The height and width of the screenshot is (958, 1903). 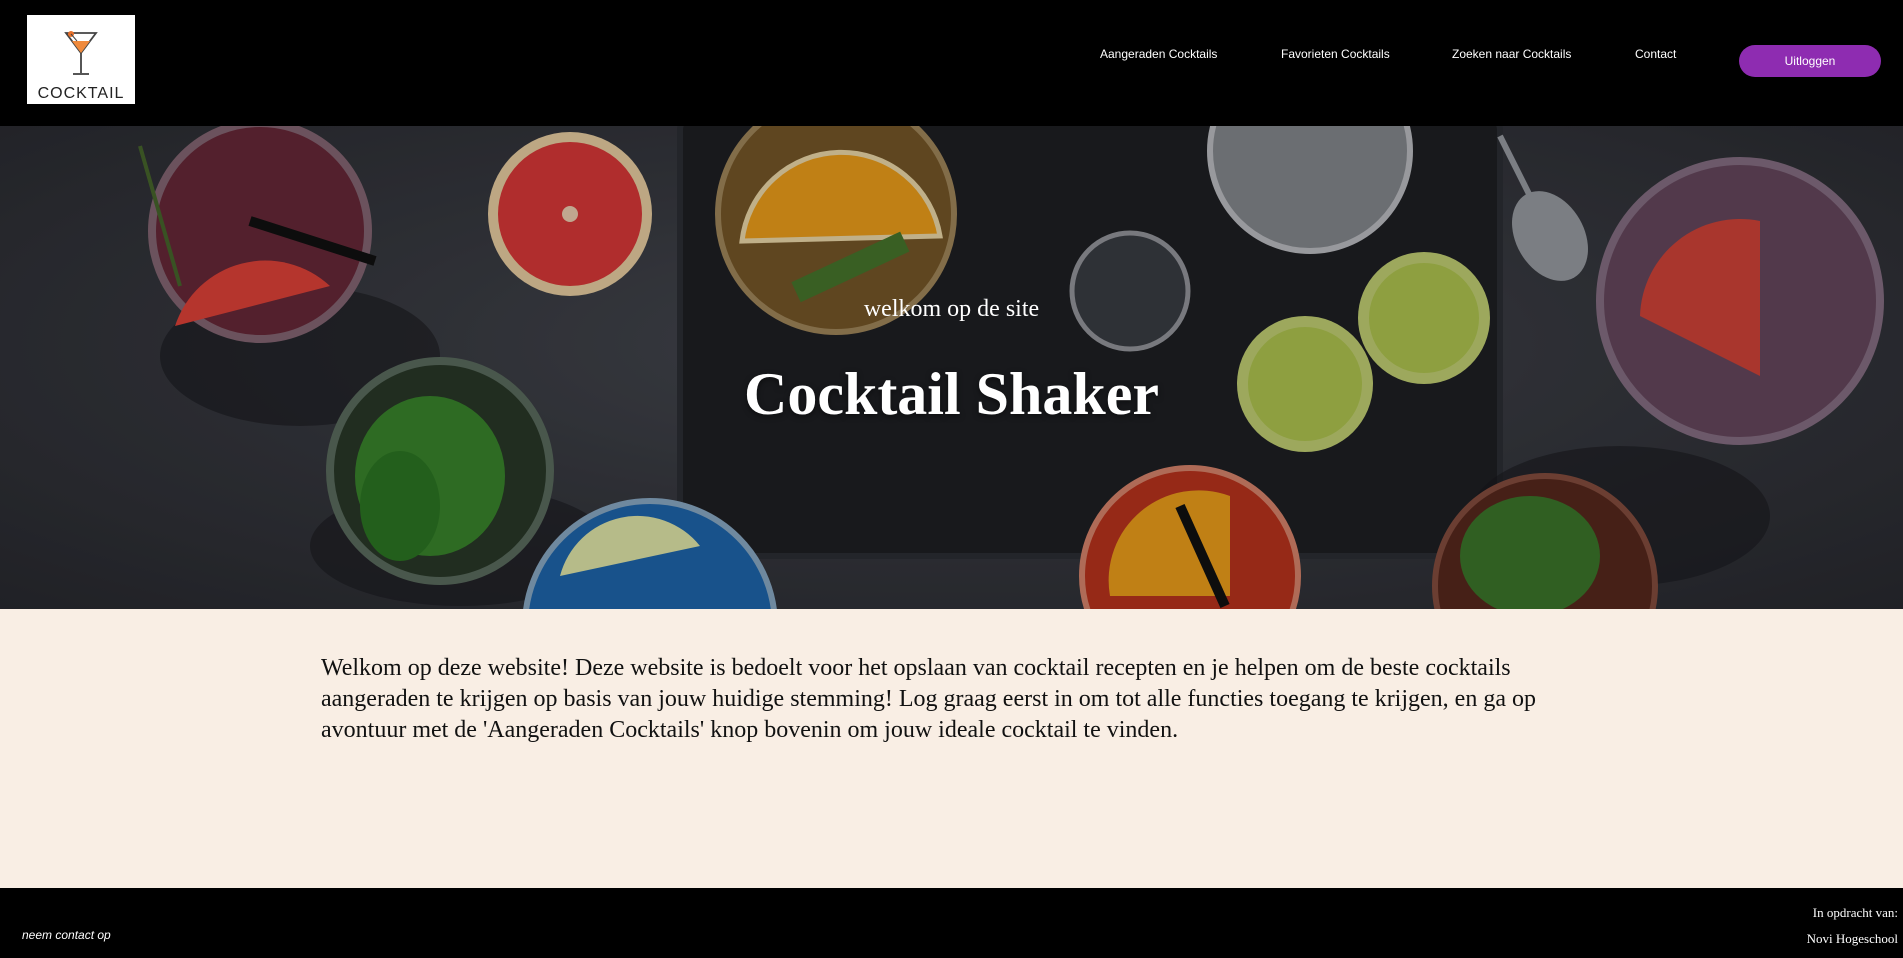 I want to click on nav-contact: Contact, so click(x=1655, y=54).